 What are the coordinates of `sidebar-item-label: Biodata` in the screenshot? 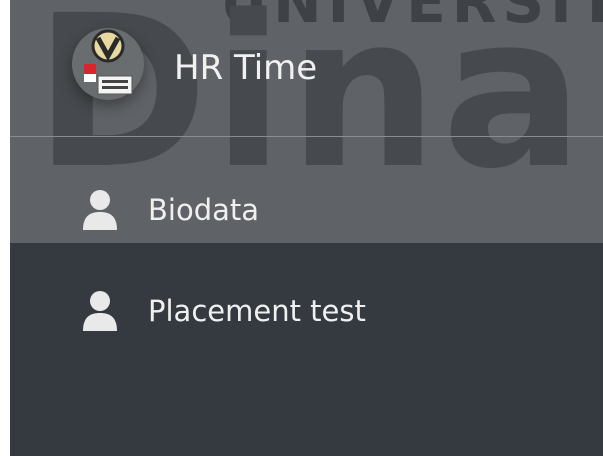 It's located at (204, 210).